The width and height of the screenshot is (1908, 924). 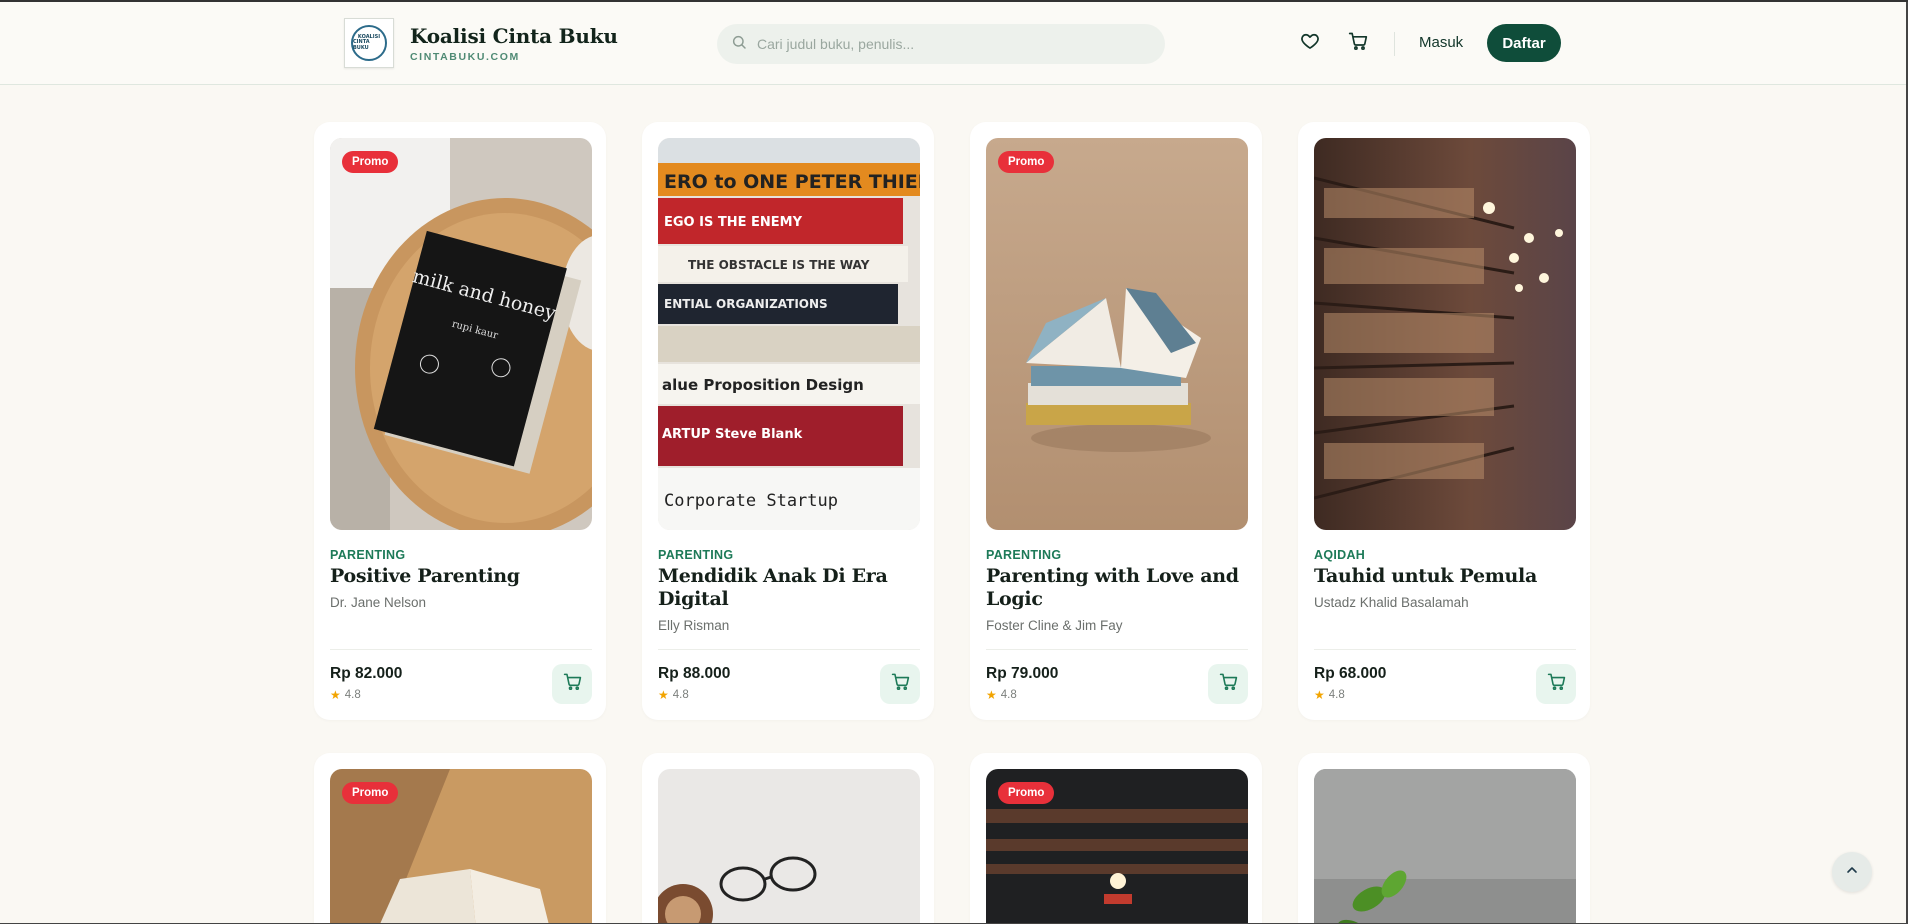 I want to click on cart-button, so click(x=1358, y=43).